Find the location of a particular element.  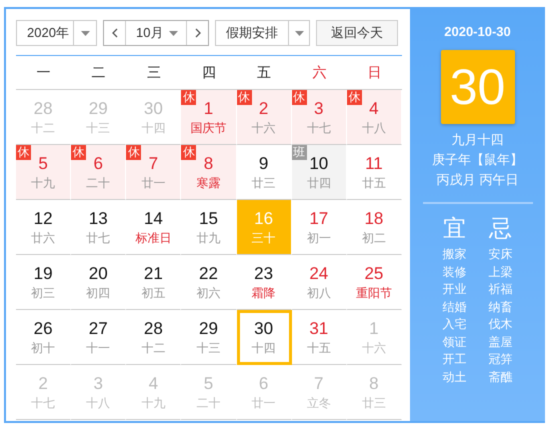

day-cell: 24 初八 is located at coordinates (319, 282).